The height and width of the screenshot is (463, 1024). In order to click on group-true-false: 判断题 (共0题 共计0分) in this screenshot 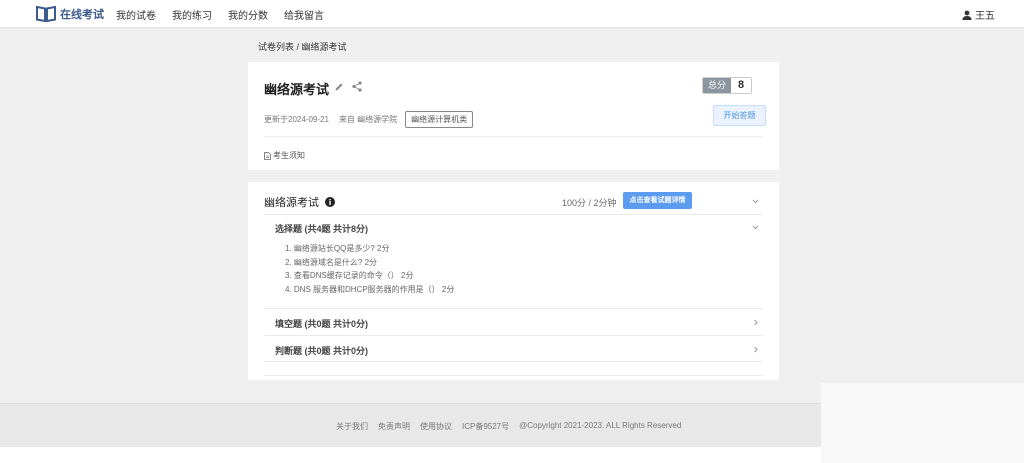, I will do `click(321, 350)`.